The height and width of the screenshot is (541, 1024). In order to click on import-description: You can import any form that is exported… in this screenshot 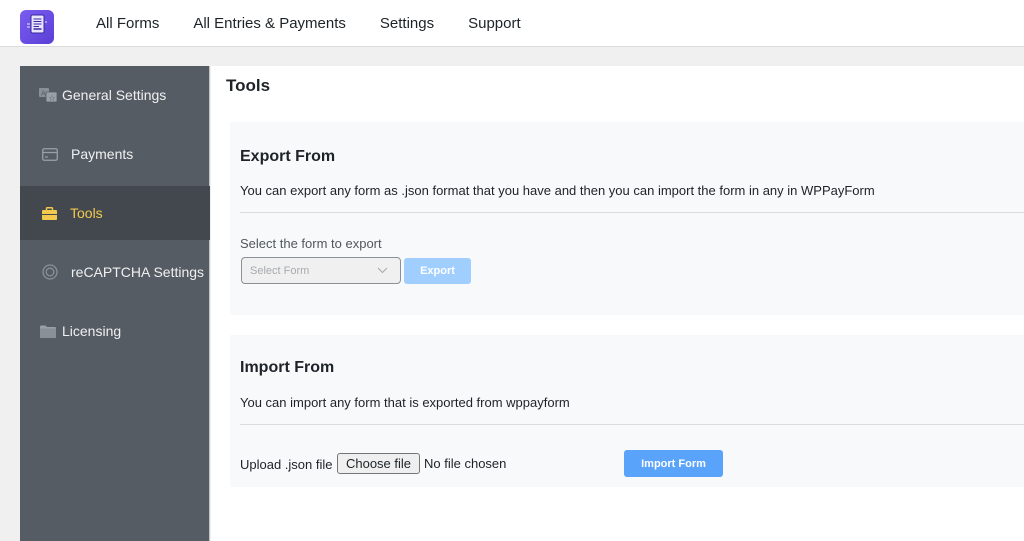, I will do `click(405, 402)`.